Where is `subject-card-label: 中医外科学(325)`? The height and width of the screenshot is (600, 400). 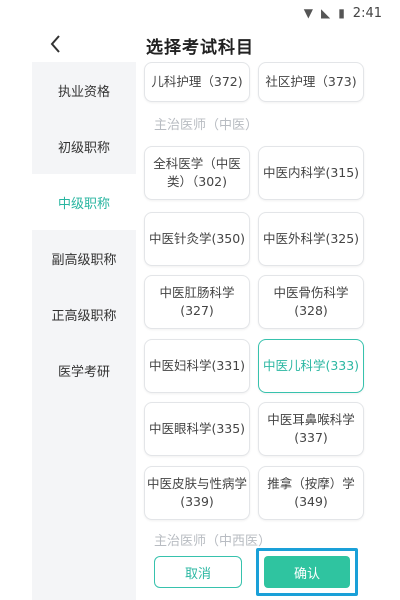
subject-card-label: 中医外科学(325) is located at coordinates (311, 238).